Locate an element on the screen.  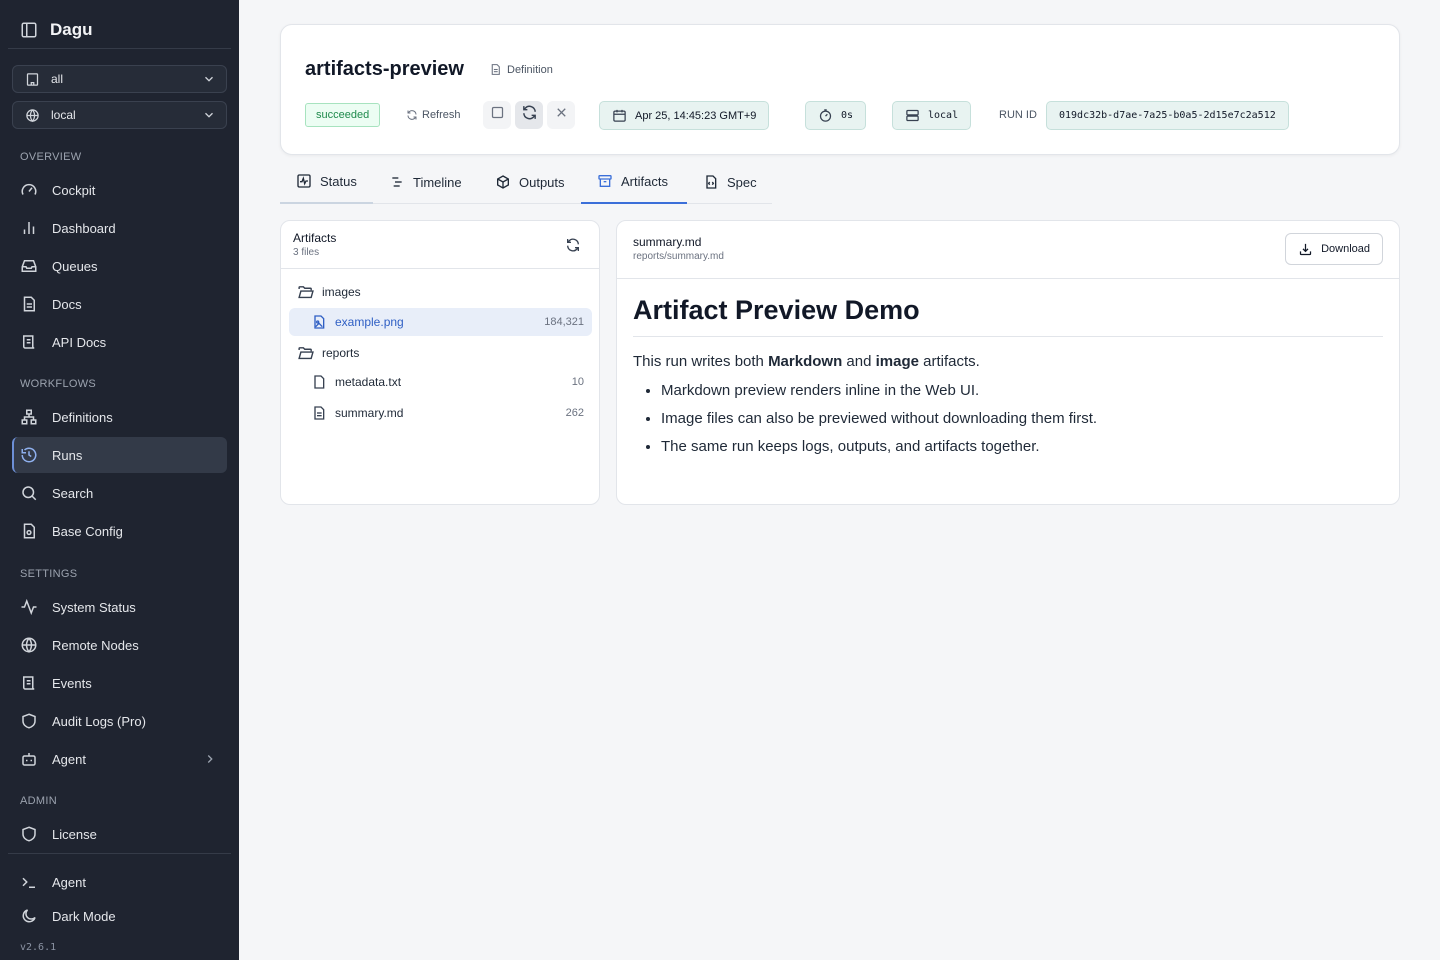
tab-spec: Spec is located at coordinates (729, 182).